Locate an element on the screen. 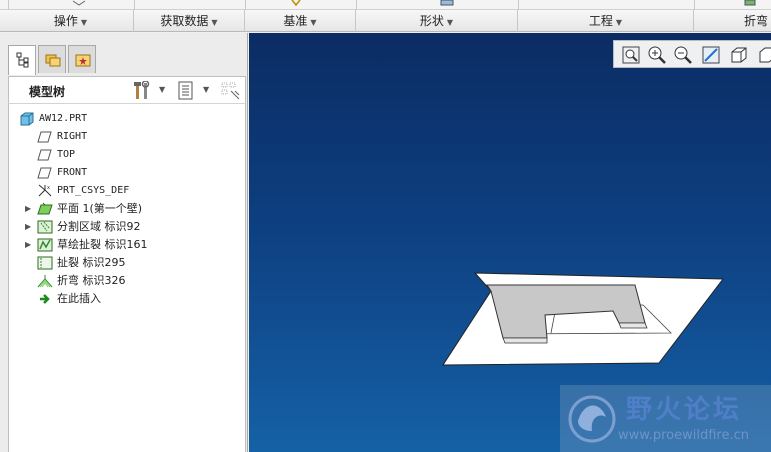  bend-icon is located at coordinates (45, 281).